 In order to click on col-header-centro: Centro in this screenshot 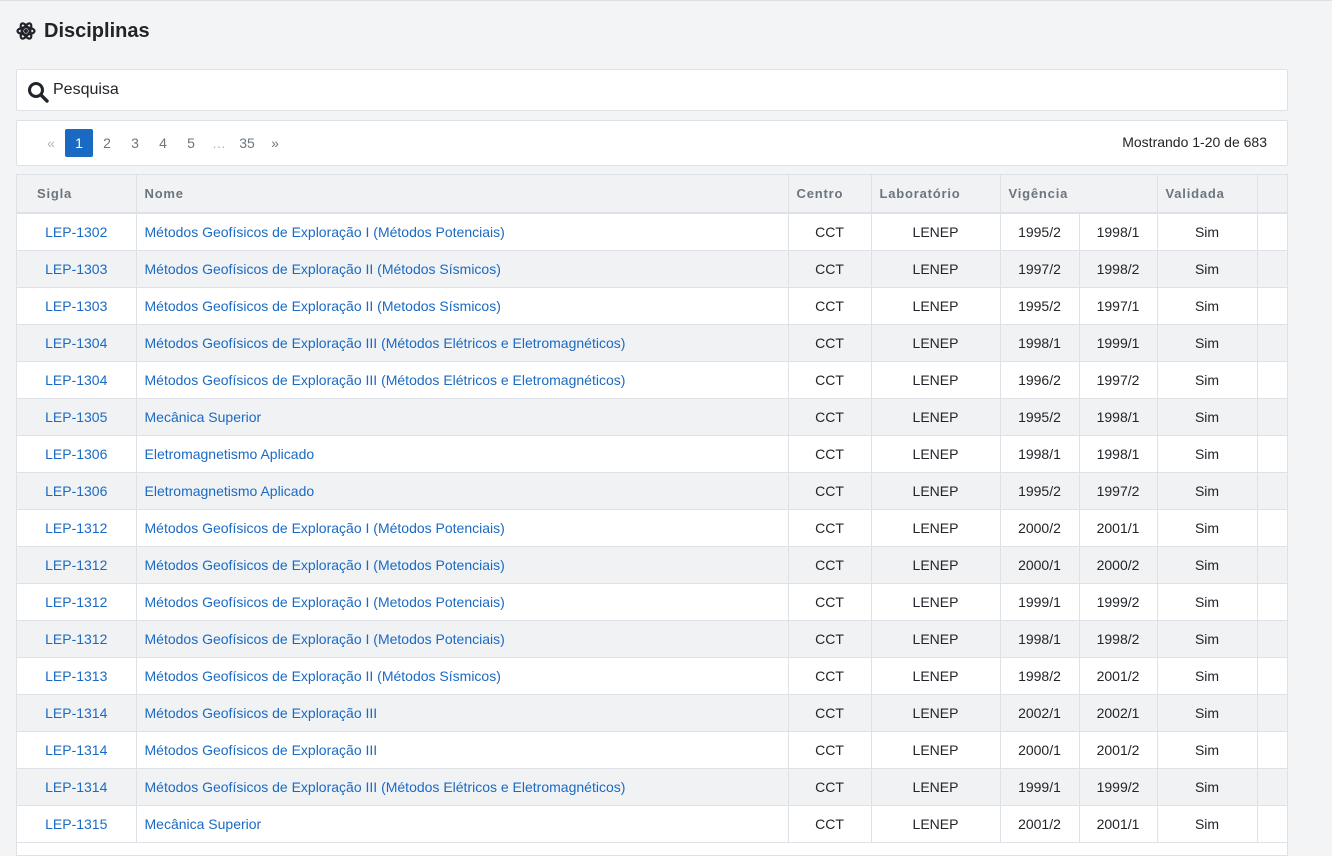, I will do `click(830, 194)`.